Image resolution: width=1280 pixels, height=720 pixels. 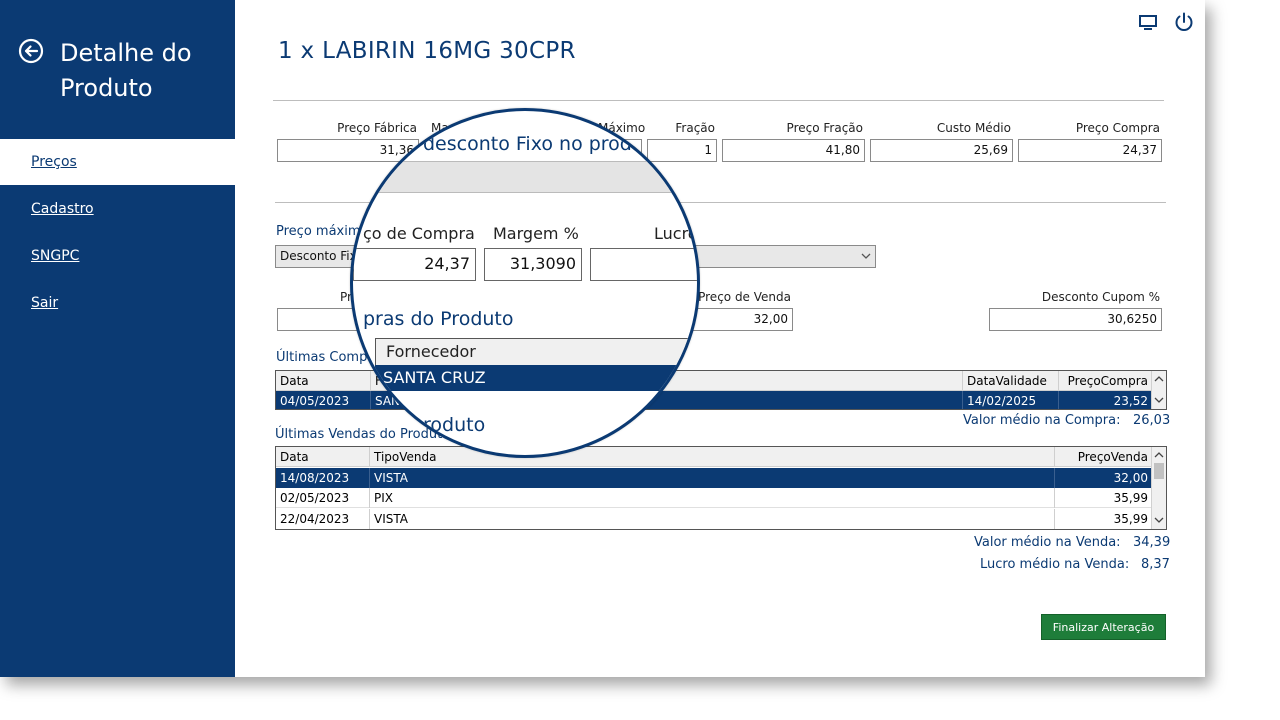 I want to click on sidebar-item-cadastro: Cadastro, so click(x=117, y=209).